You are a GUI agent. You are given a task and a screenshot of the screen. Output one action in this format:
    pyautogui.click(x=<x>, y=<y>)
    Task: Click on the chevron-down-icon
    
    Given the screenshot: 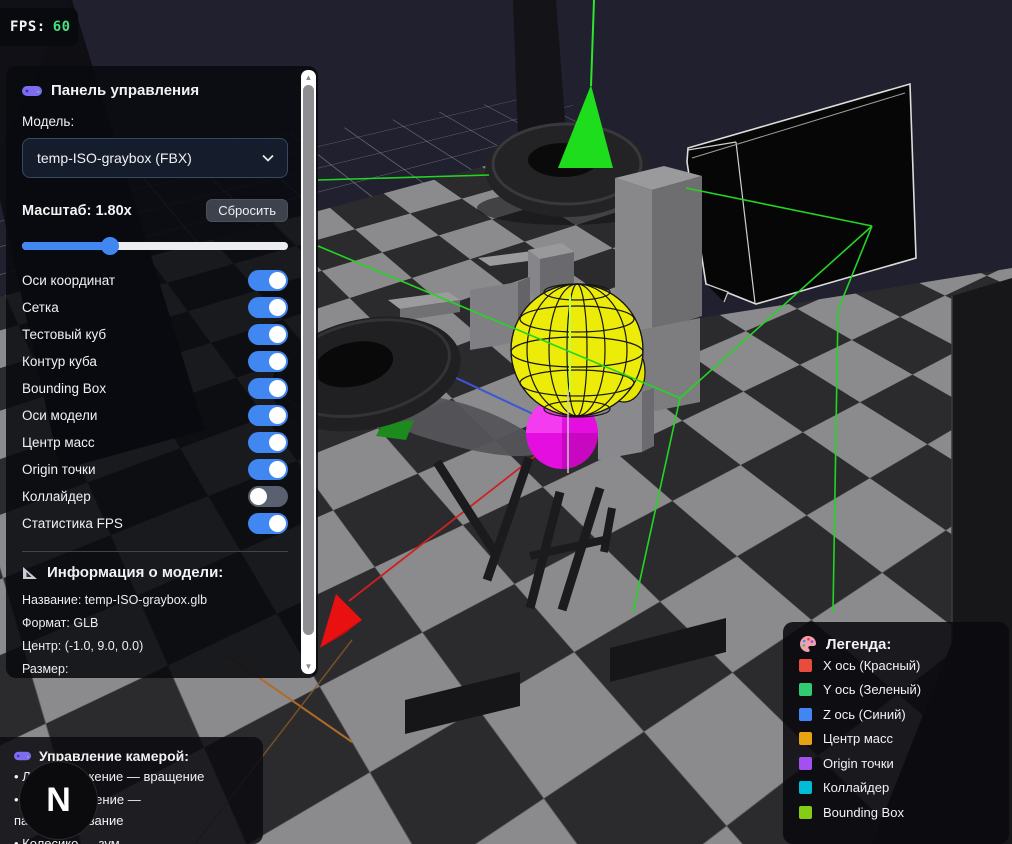 What is the action you would take?
    pyautogui.click(x=268, y=158)
    